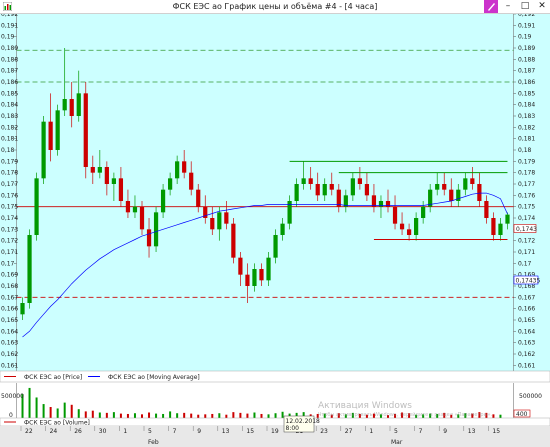 Image resolution: width=550 pixels, height=447 pixels. I want to click on legend-price: ФСК ЕЭС ао [Price], so click(53, 377).